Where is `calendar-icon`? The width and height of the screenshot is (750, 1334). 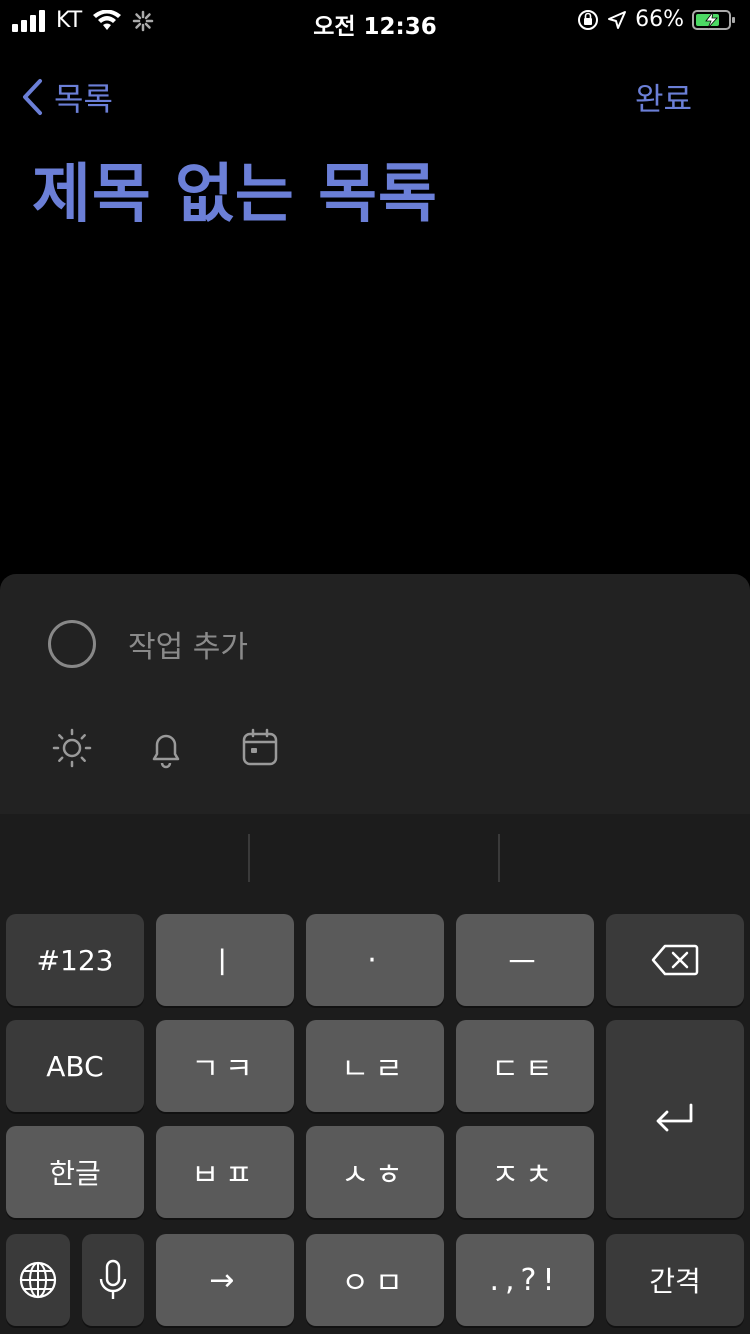
calendar-icon is located at coordinates (260, 747).